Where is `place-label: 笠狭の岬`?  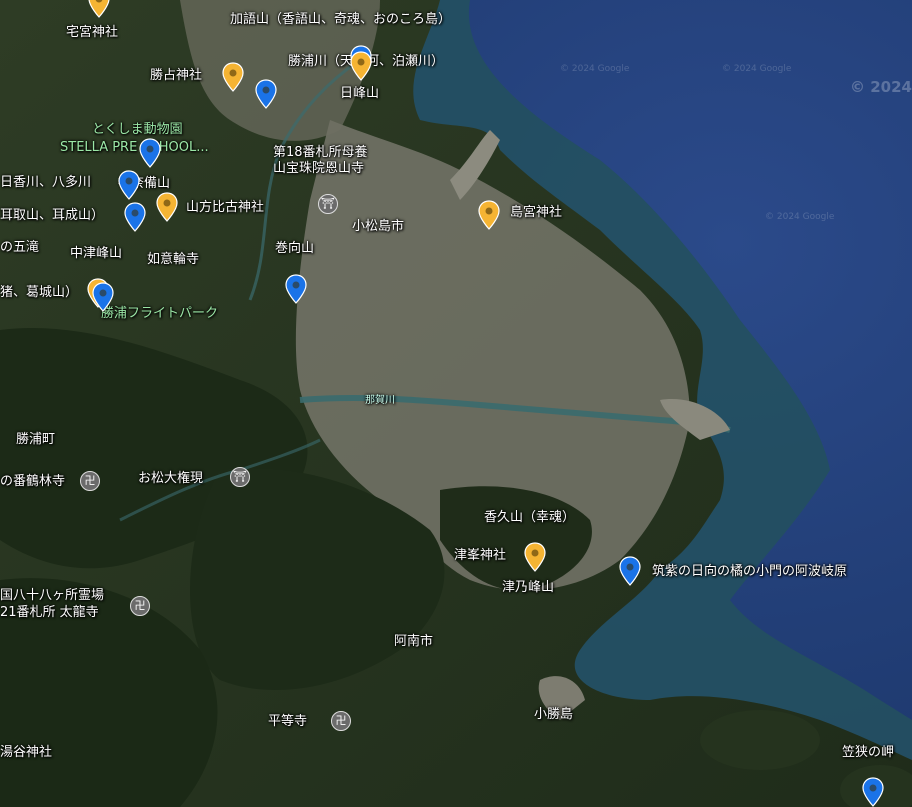 place-label: 笠狭の岬 is located at coordinates (868, 753).